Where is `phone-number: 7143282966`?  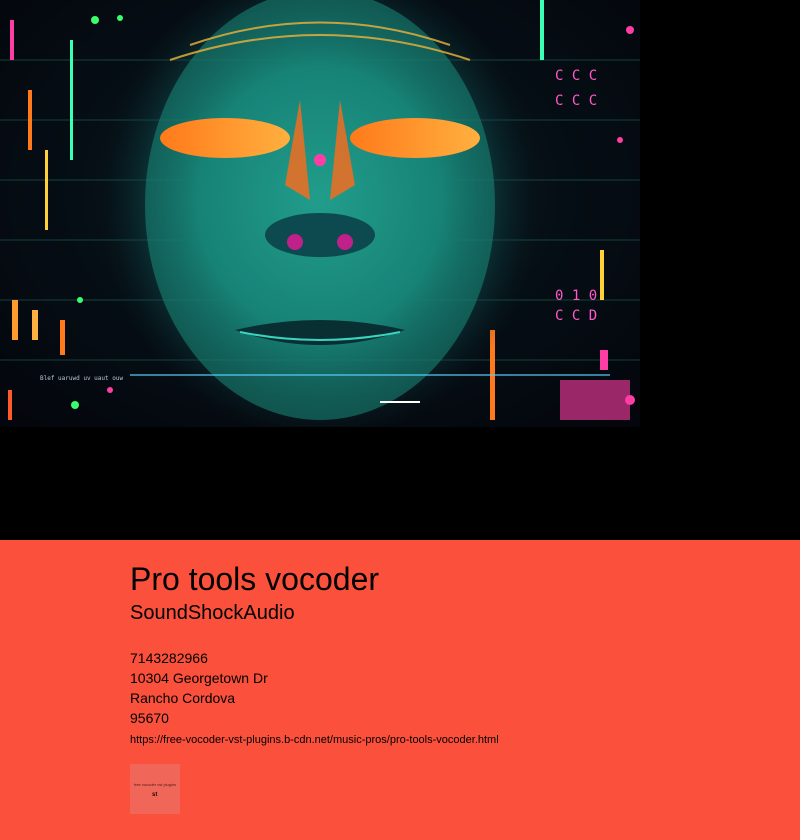 phone-number: 7143282966 is located at coordinates (169, 658).